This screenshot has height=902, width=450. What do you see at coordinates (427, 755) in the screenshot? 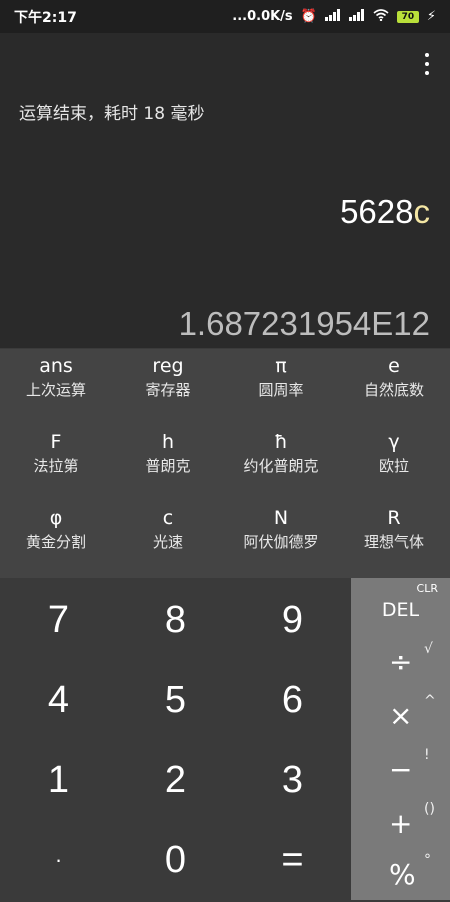
I see `factorial-icon: !` at bounding box center [427, 755].